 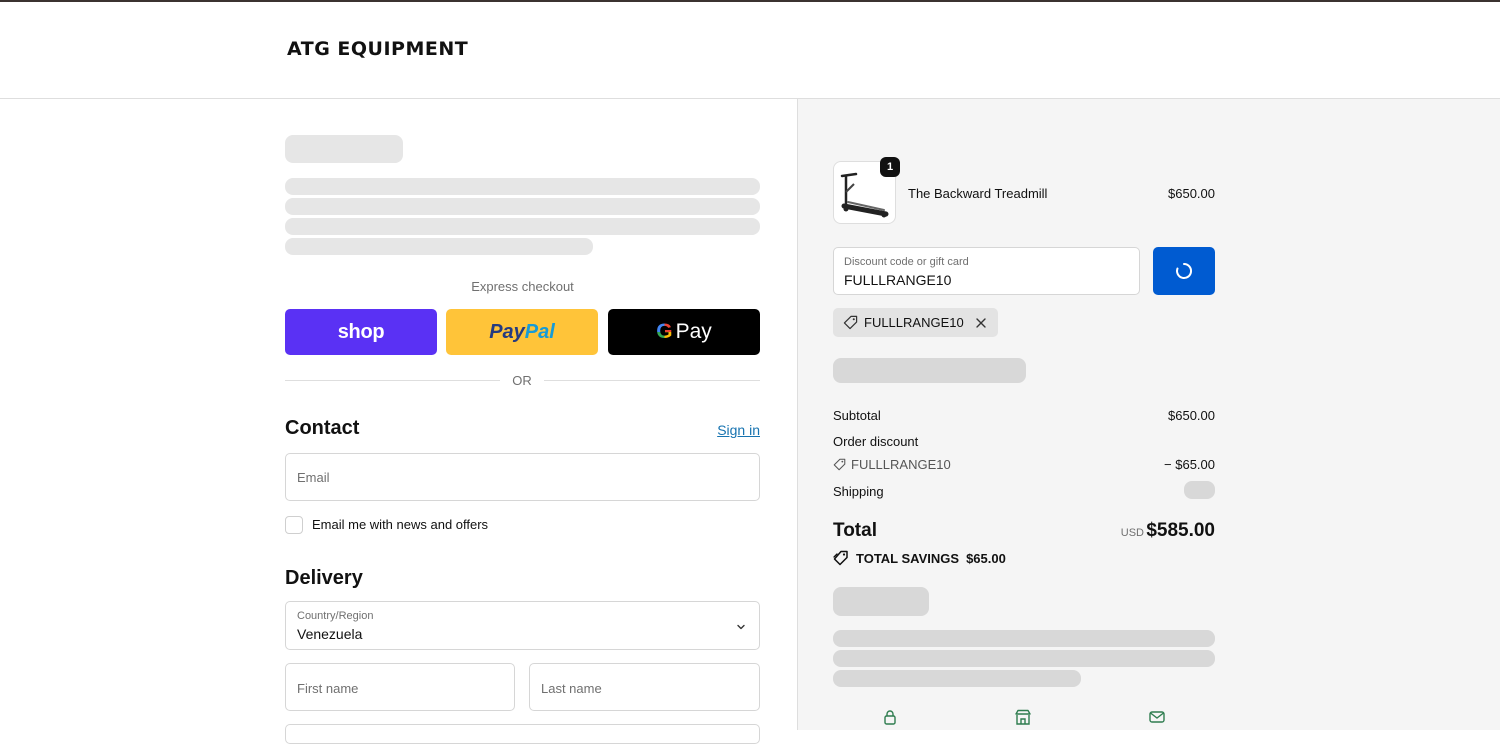 What do you see at coordinates (1132, 533) in the screenshot?
I see `total-currency: USD` at bounding box center [1132, 533].